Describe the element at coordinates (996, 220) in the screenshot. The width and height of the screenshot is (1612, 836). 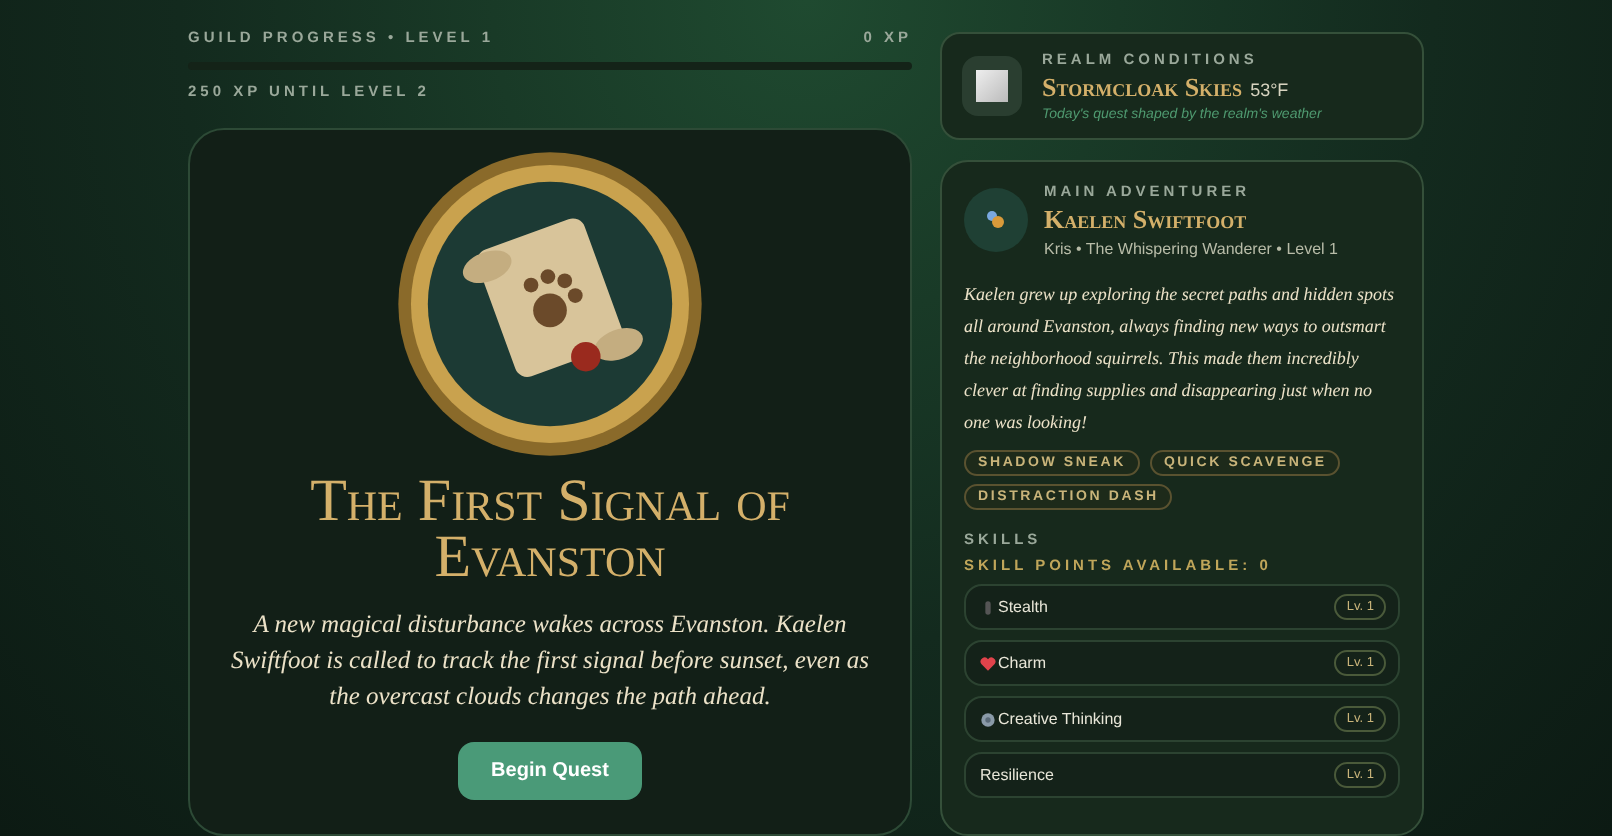
I see `avatar-icon` at that location.